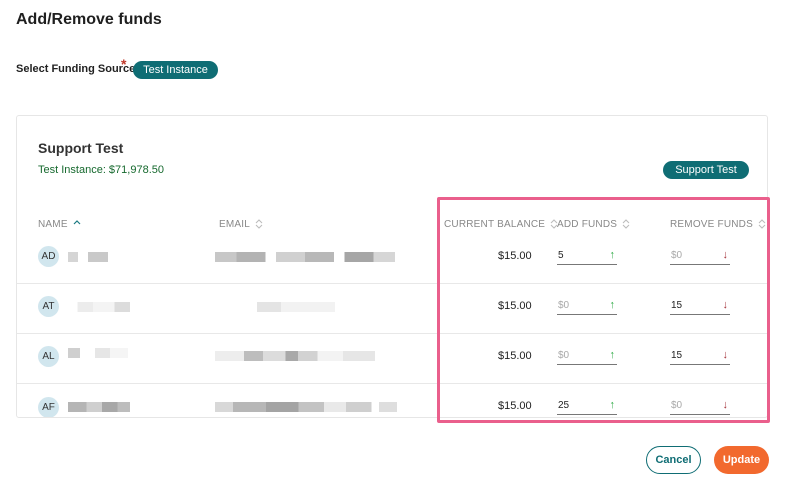  I want to click on card-badge: Support Test, so click(706, 170).